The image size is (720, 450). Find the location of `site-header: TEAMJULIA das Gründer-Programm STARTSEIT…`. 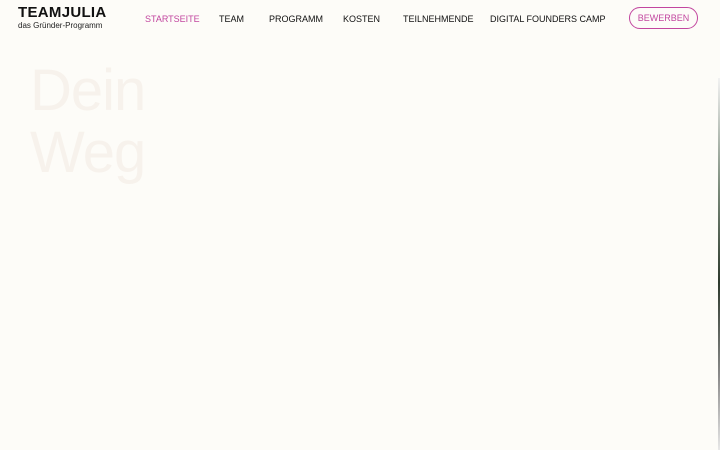

site-header: TEAMJULIA das Gründer-Programm STARTSEIT… is located at coordinates (360, 19).